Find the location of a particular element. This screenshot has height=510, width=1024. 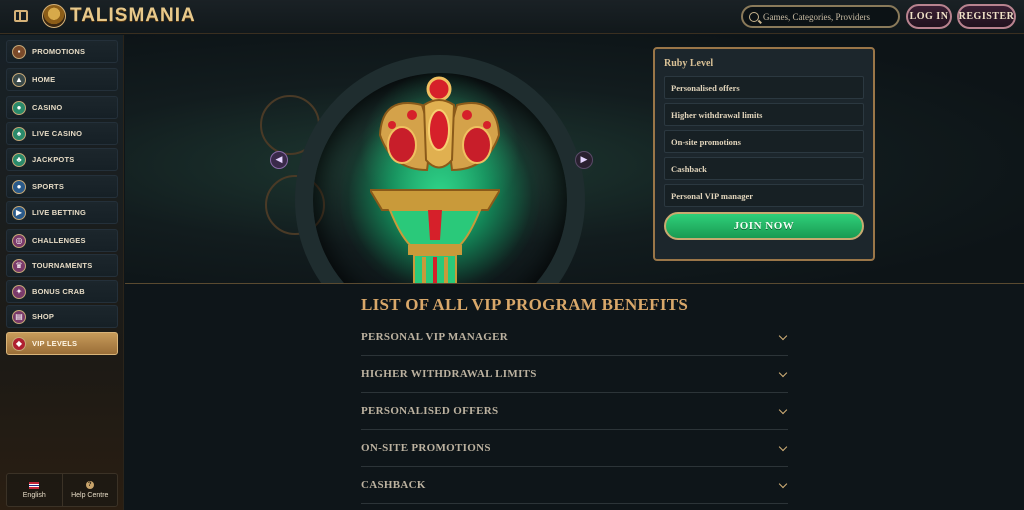

search-input is located at coordinates (828, 16).